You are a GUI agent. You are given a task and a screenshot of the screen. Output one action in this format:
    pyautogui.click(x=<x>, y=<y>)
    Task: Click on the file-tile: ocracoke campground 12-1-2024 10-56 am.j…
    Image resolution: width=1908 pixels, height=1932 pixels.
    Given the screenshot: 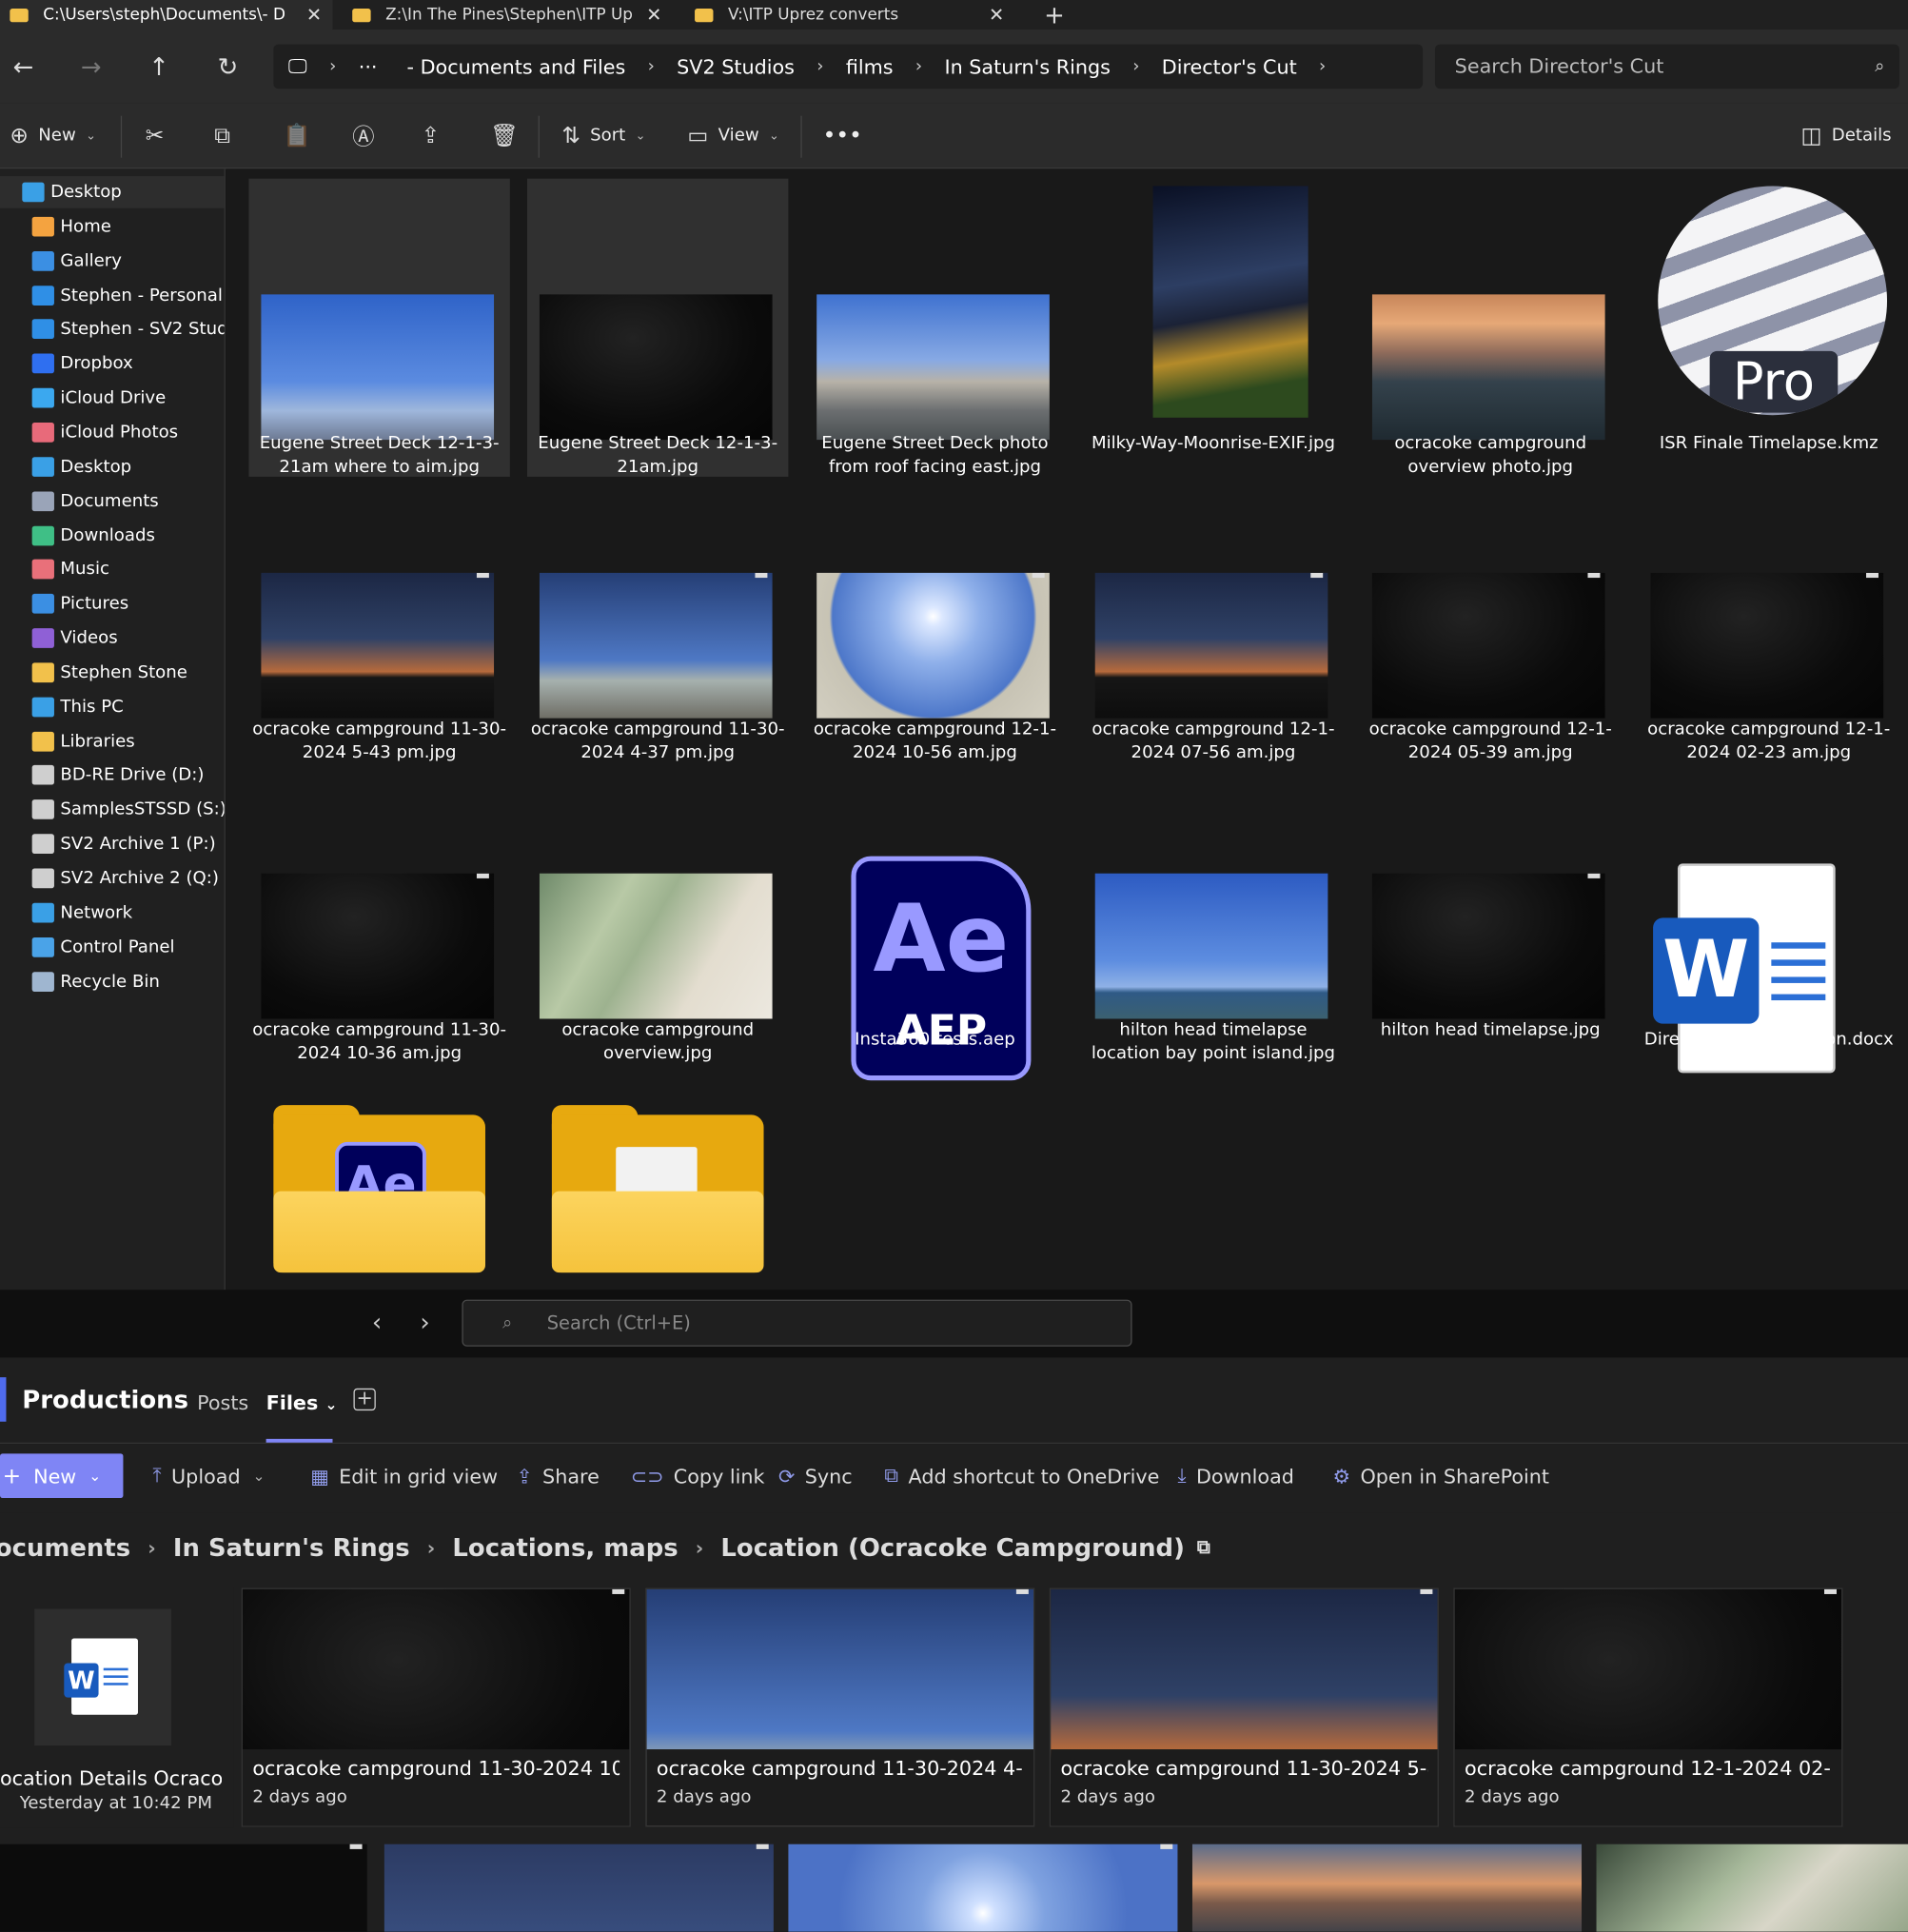 What is the action you would take?
    pyautogui.click(x=934, y=705)
    